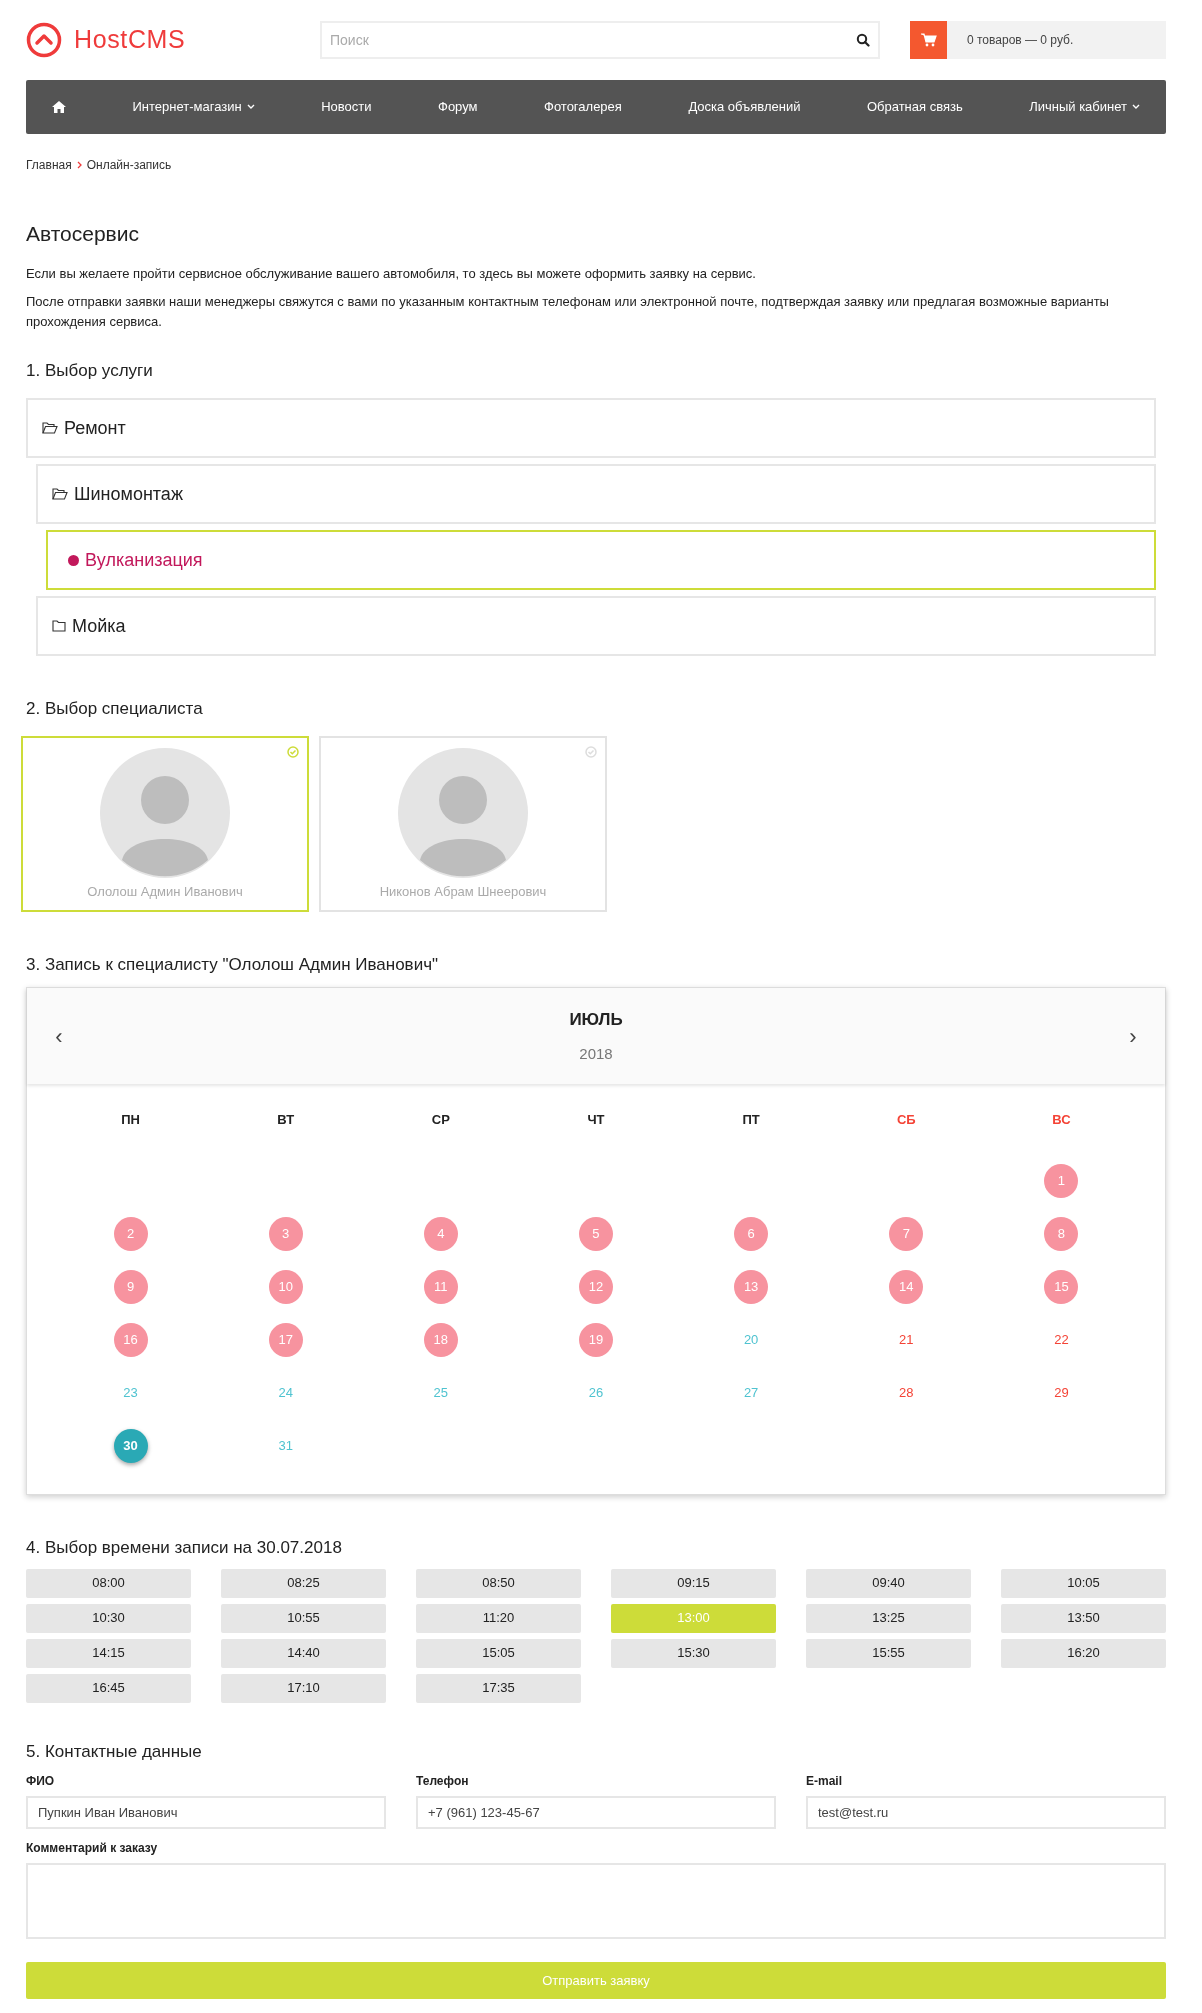 The image size is (1202, 2013). What do you see at coordinates (44, 40) in the screenshot?
I see `logo-icon` at bounding box center [44, 40].